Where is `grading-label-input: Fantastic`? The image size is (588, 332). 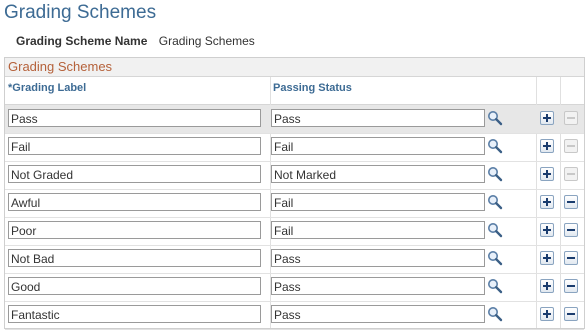 grading-label-input: Fantastic is located at coordinates (134, 314).